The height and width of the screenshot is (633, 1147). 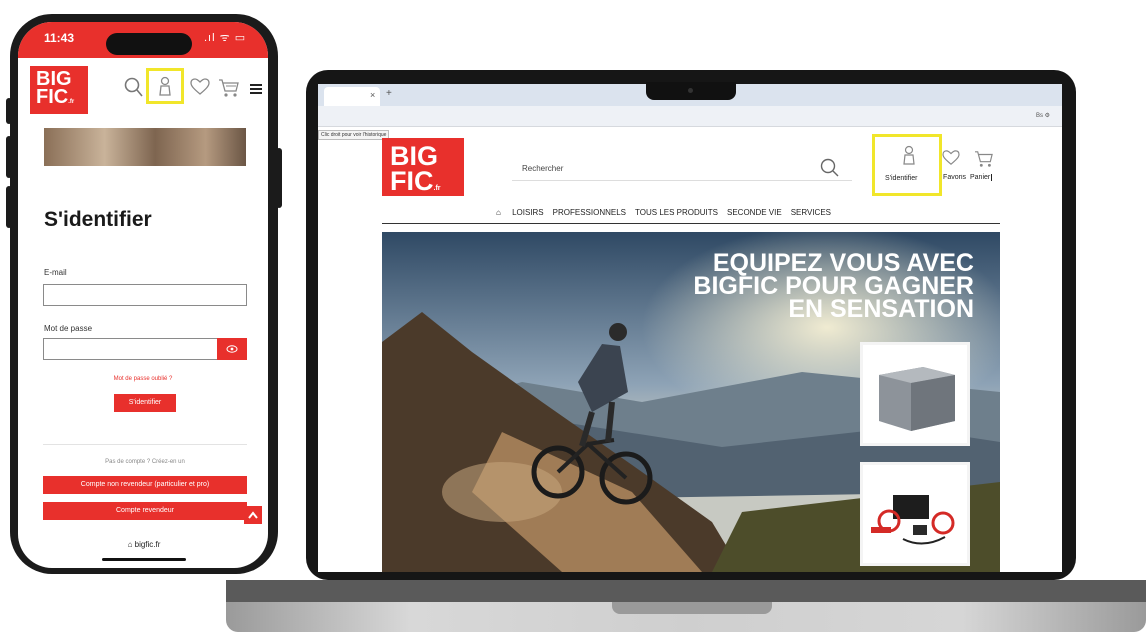 I want to click on home-indicator, so click(x=144, y=559).